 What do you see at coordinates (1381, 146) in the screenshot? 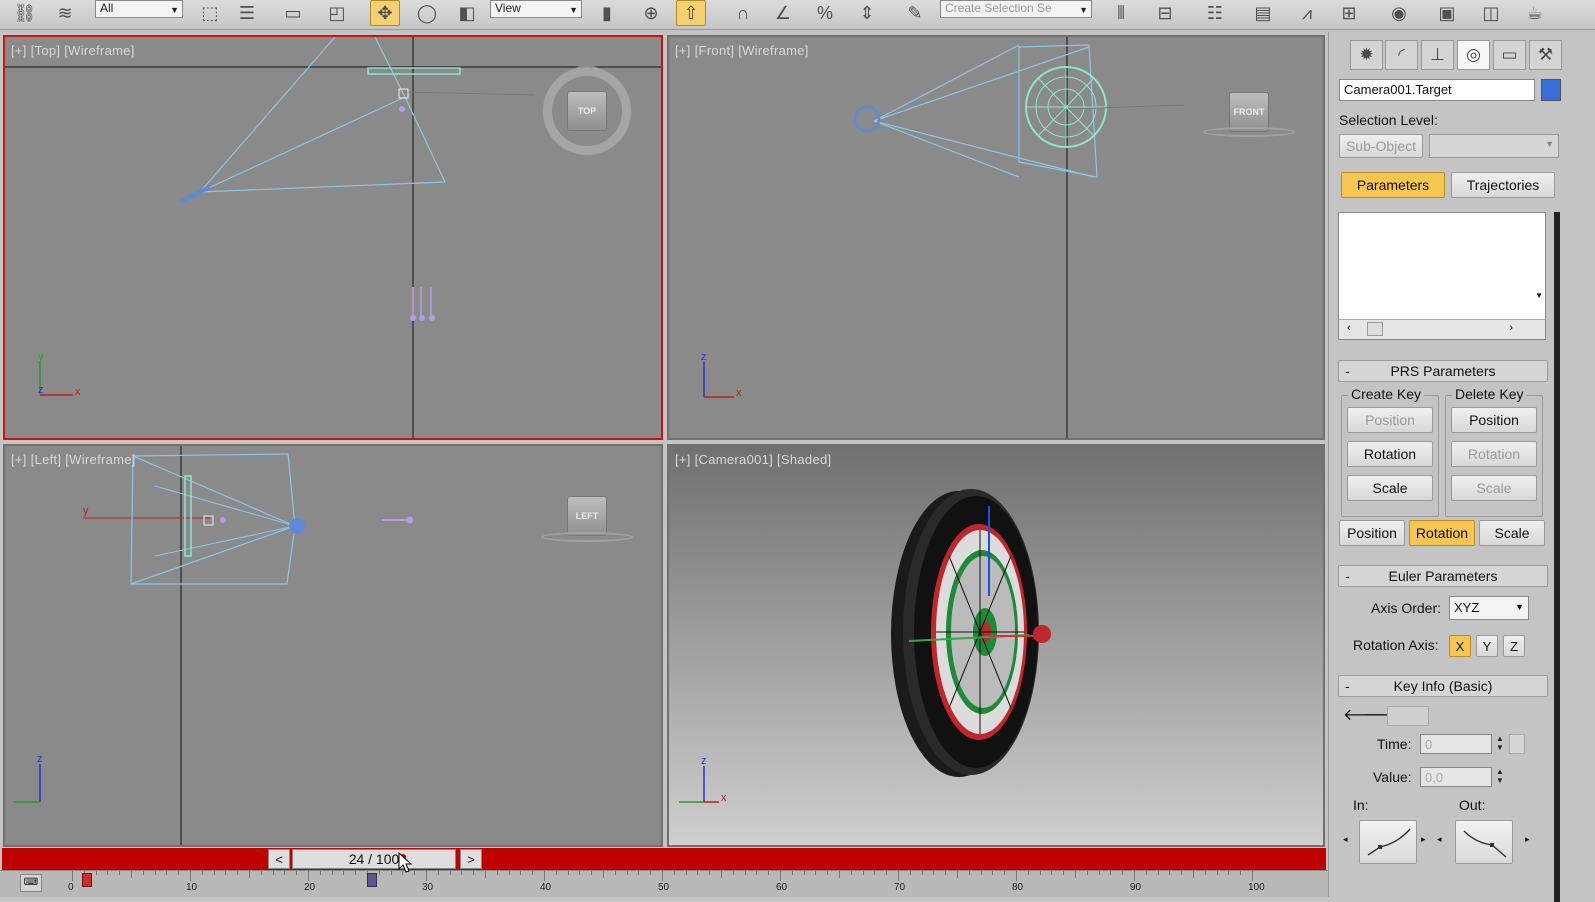
I see `sub-object-button: Sub-Object` at bounding box center [1381, 146].